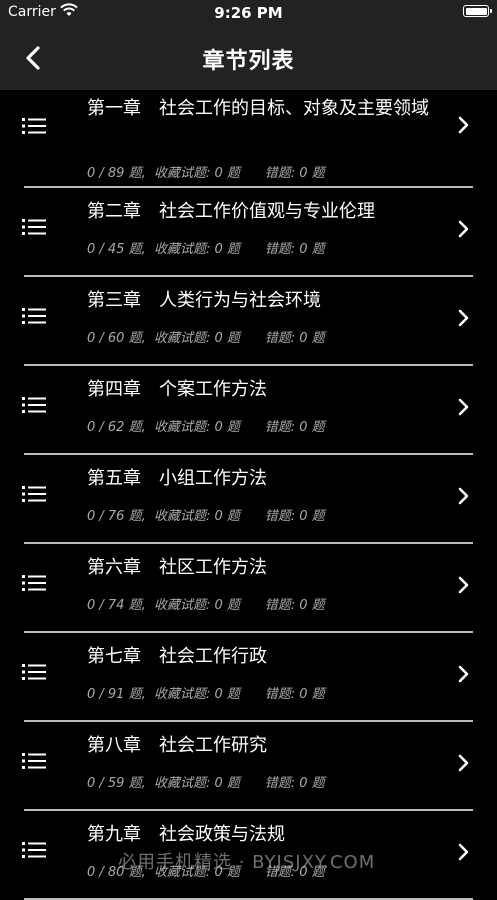  I want to click on chapter-title: 第七章 社会工作行政, so click(177, 656).